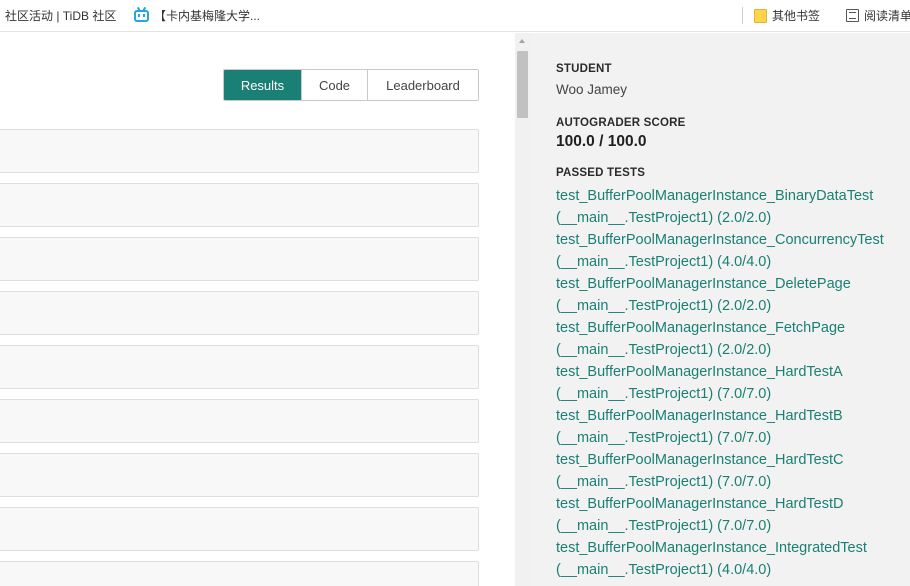  I want to click on bookmarks-bar: 社区活动 | TiDB 社区 【卡内基梅隆大学... 其他书签 阅读清单, so click(455, 16).